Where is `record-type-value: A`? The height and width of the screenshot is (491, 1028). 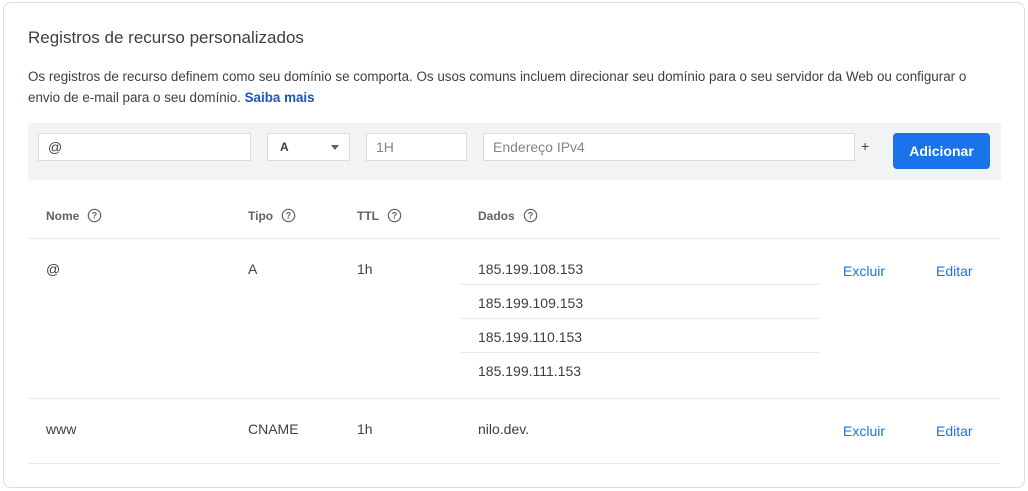
record-type-value: A is located at coordinates (284, 147).